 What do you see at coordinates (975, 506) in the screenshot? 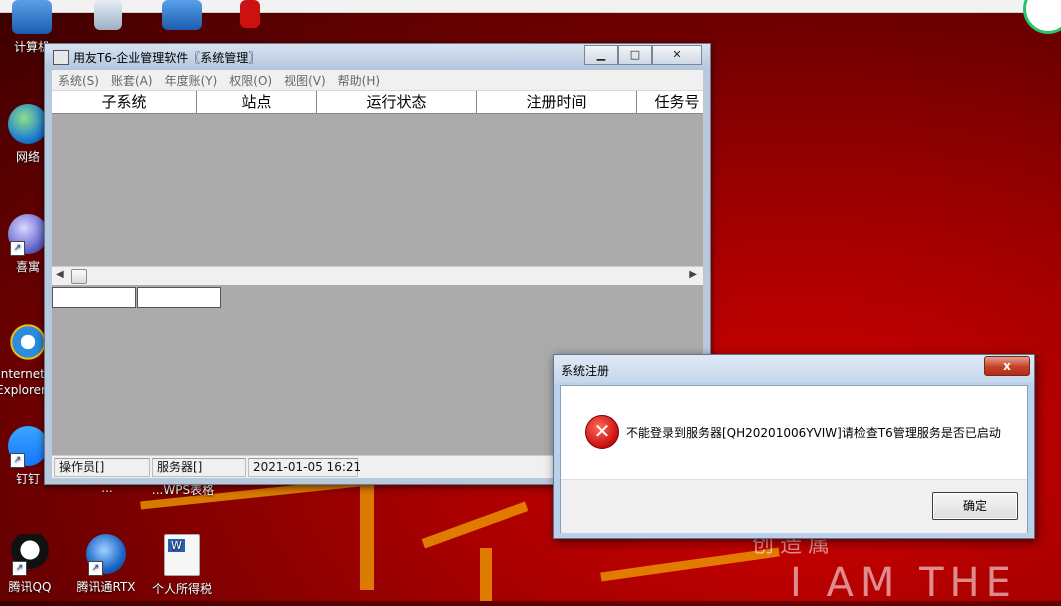
I see `ok-button: 确定` at bounding box center [975, 506].